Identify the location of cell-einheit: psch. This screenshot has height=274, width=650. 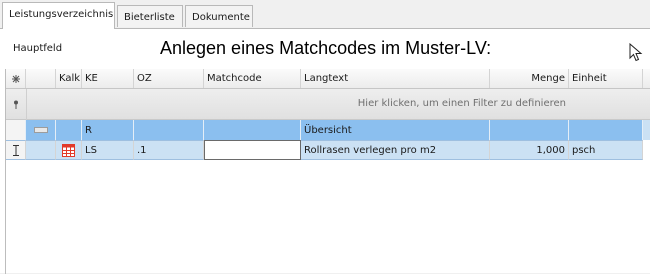
(606, 150).